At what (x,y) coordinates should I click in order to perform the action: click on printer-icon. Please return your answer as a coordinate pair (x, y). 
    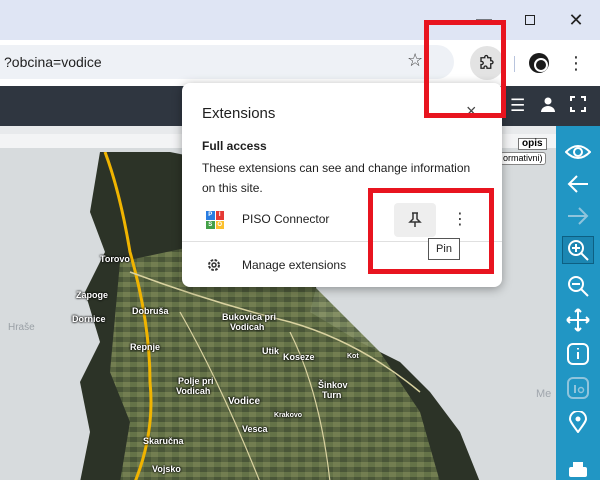
    Looking at the image, I should click on (578, 469).